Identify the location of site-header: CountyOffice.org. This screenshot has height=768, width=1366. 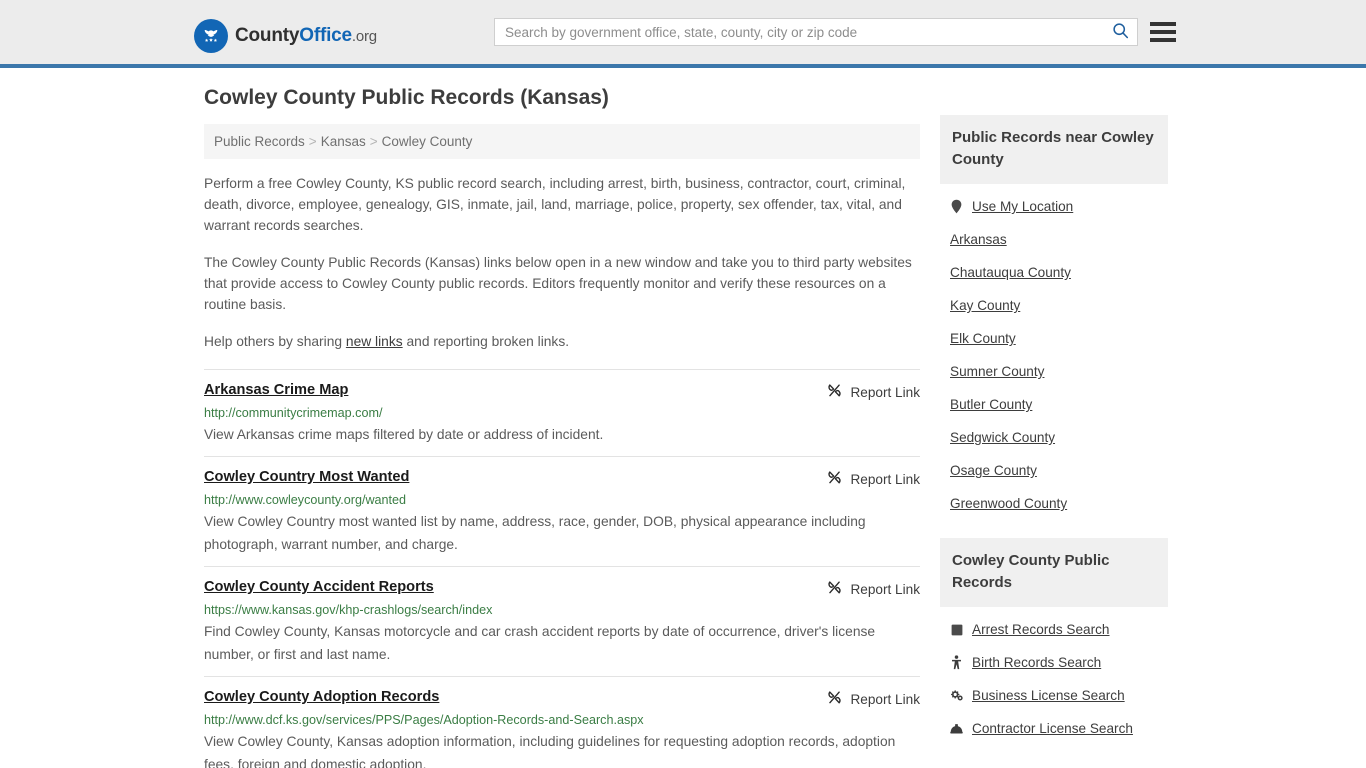
(683, 34).